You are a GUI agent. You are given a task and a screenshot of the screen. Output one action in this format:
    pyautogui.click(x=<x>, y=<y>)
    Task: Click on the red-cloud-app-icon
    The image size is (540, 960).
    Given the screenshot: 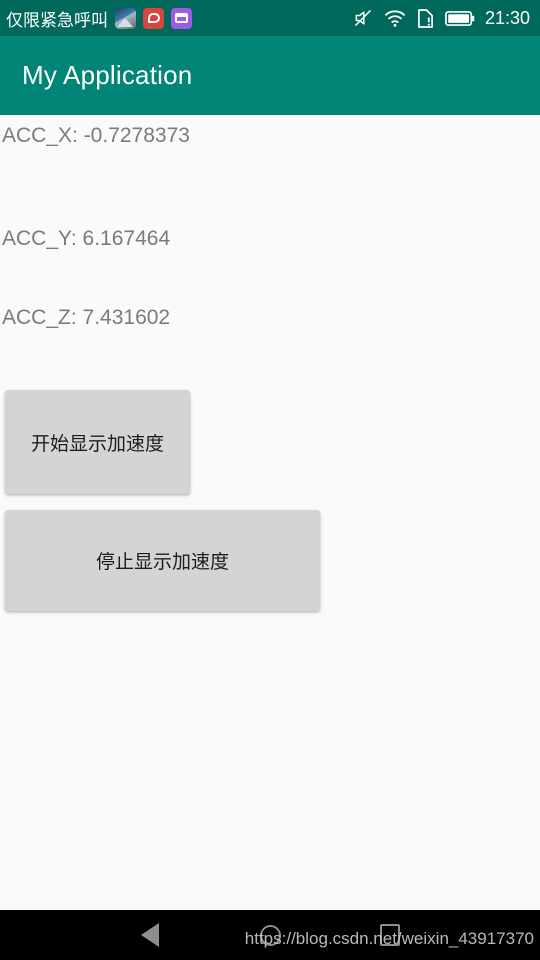 What is the action you would take?
    pyautogui.click(x=153, y=18)
    